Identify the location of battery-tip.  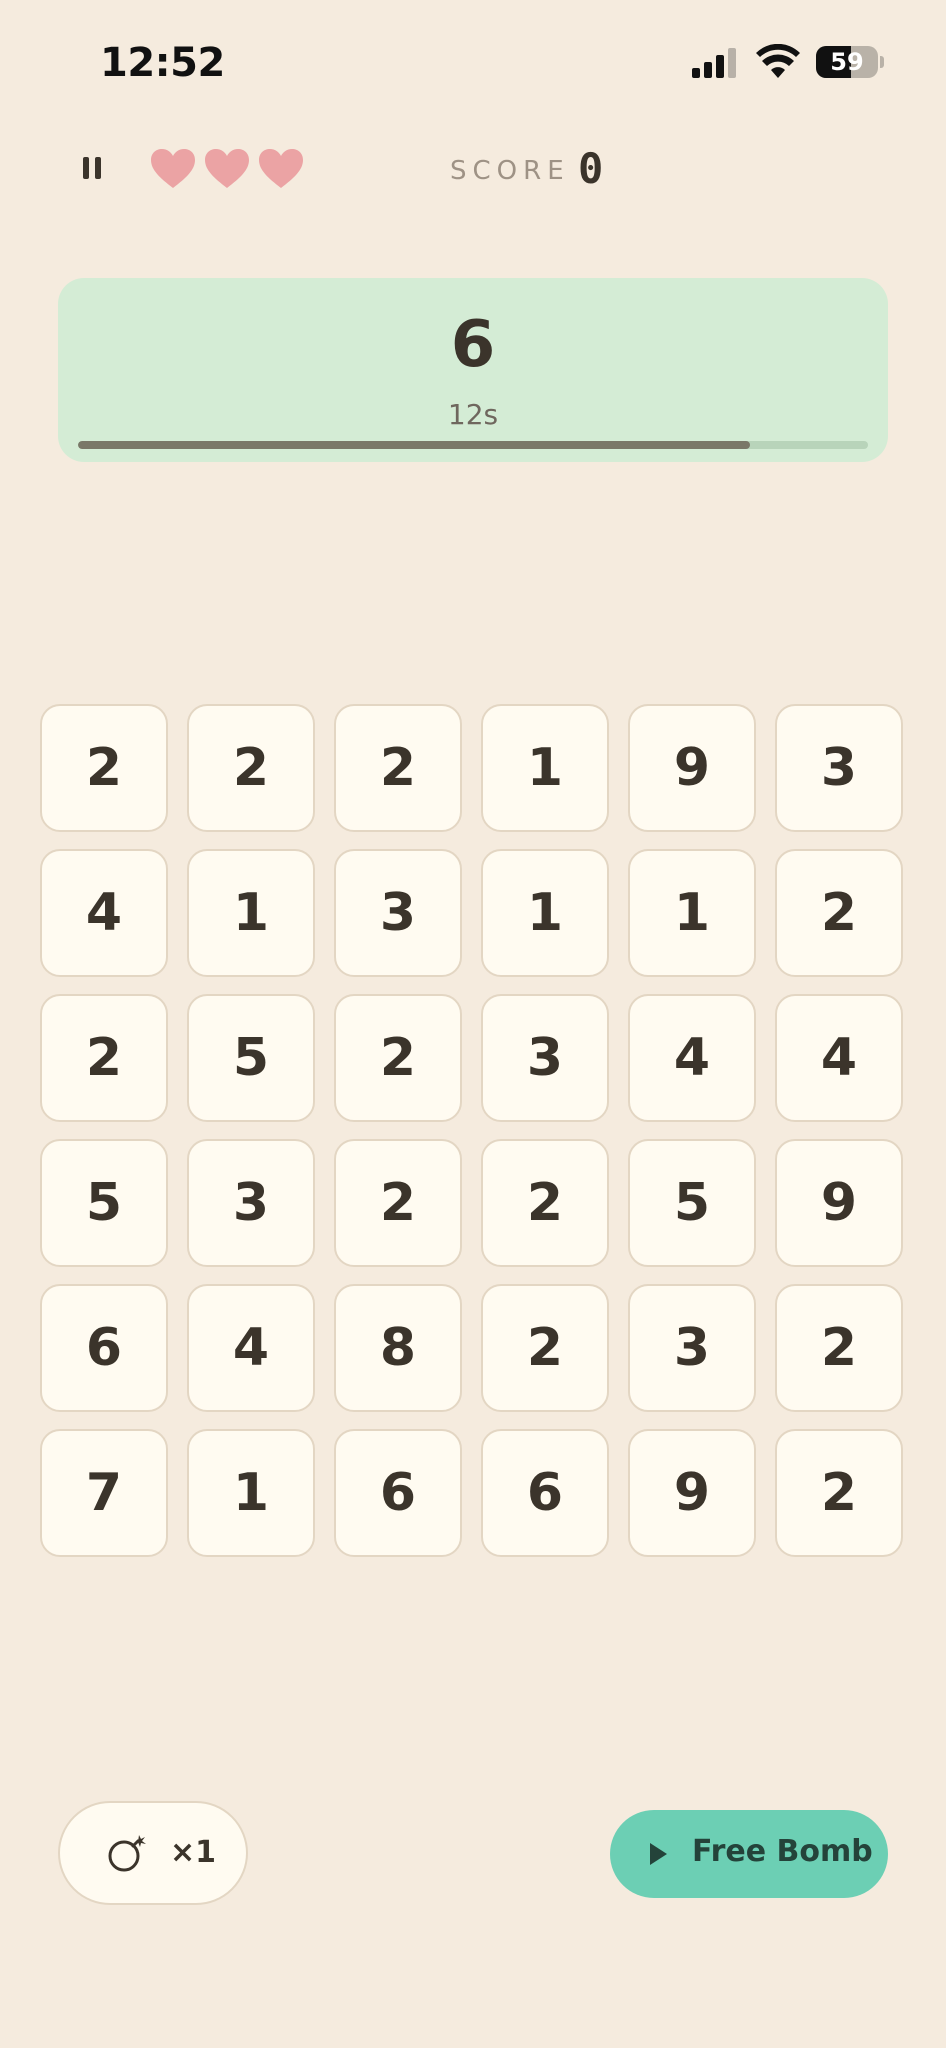
(882, 62).